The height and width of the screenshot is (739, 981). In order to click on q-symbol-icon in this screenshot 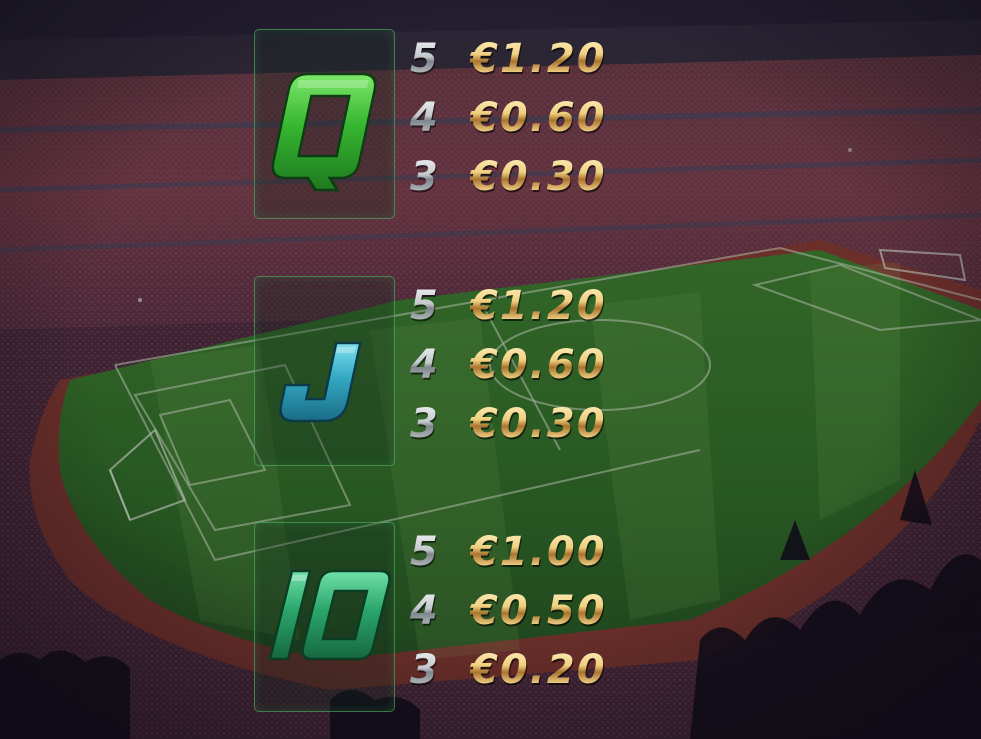, I will do `click(324, 132)`.